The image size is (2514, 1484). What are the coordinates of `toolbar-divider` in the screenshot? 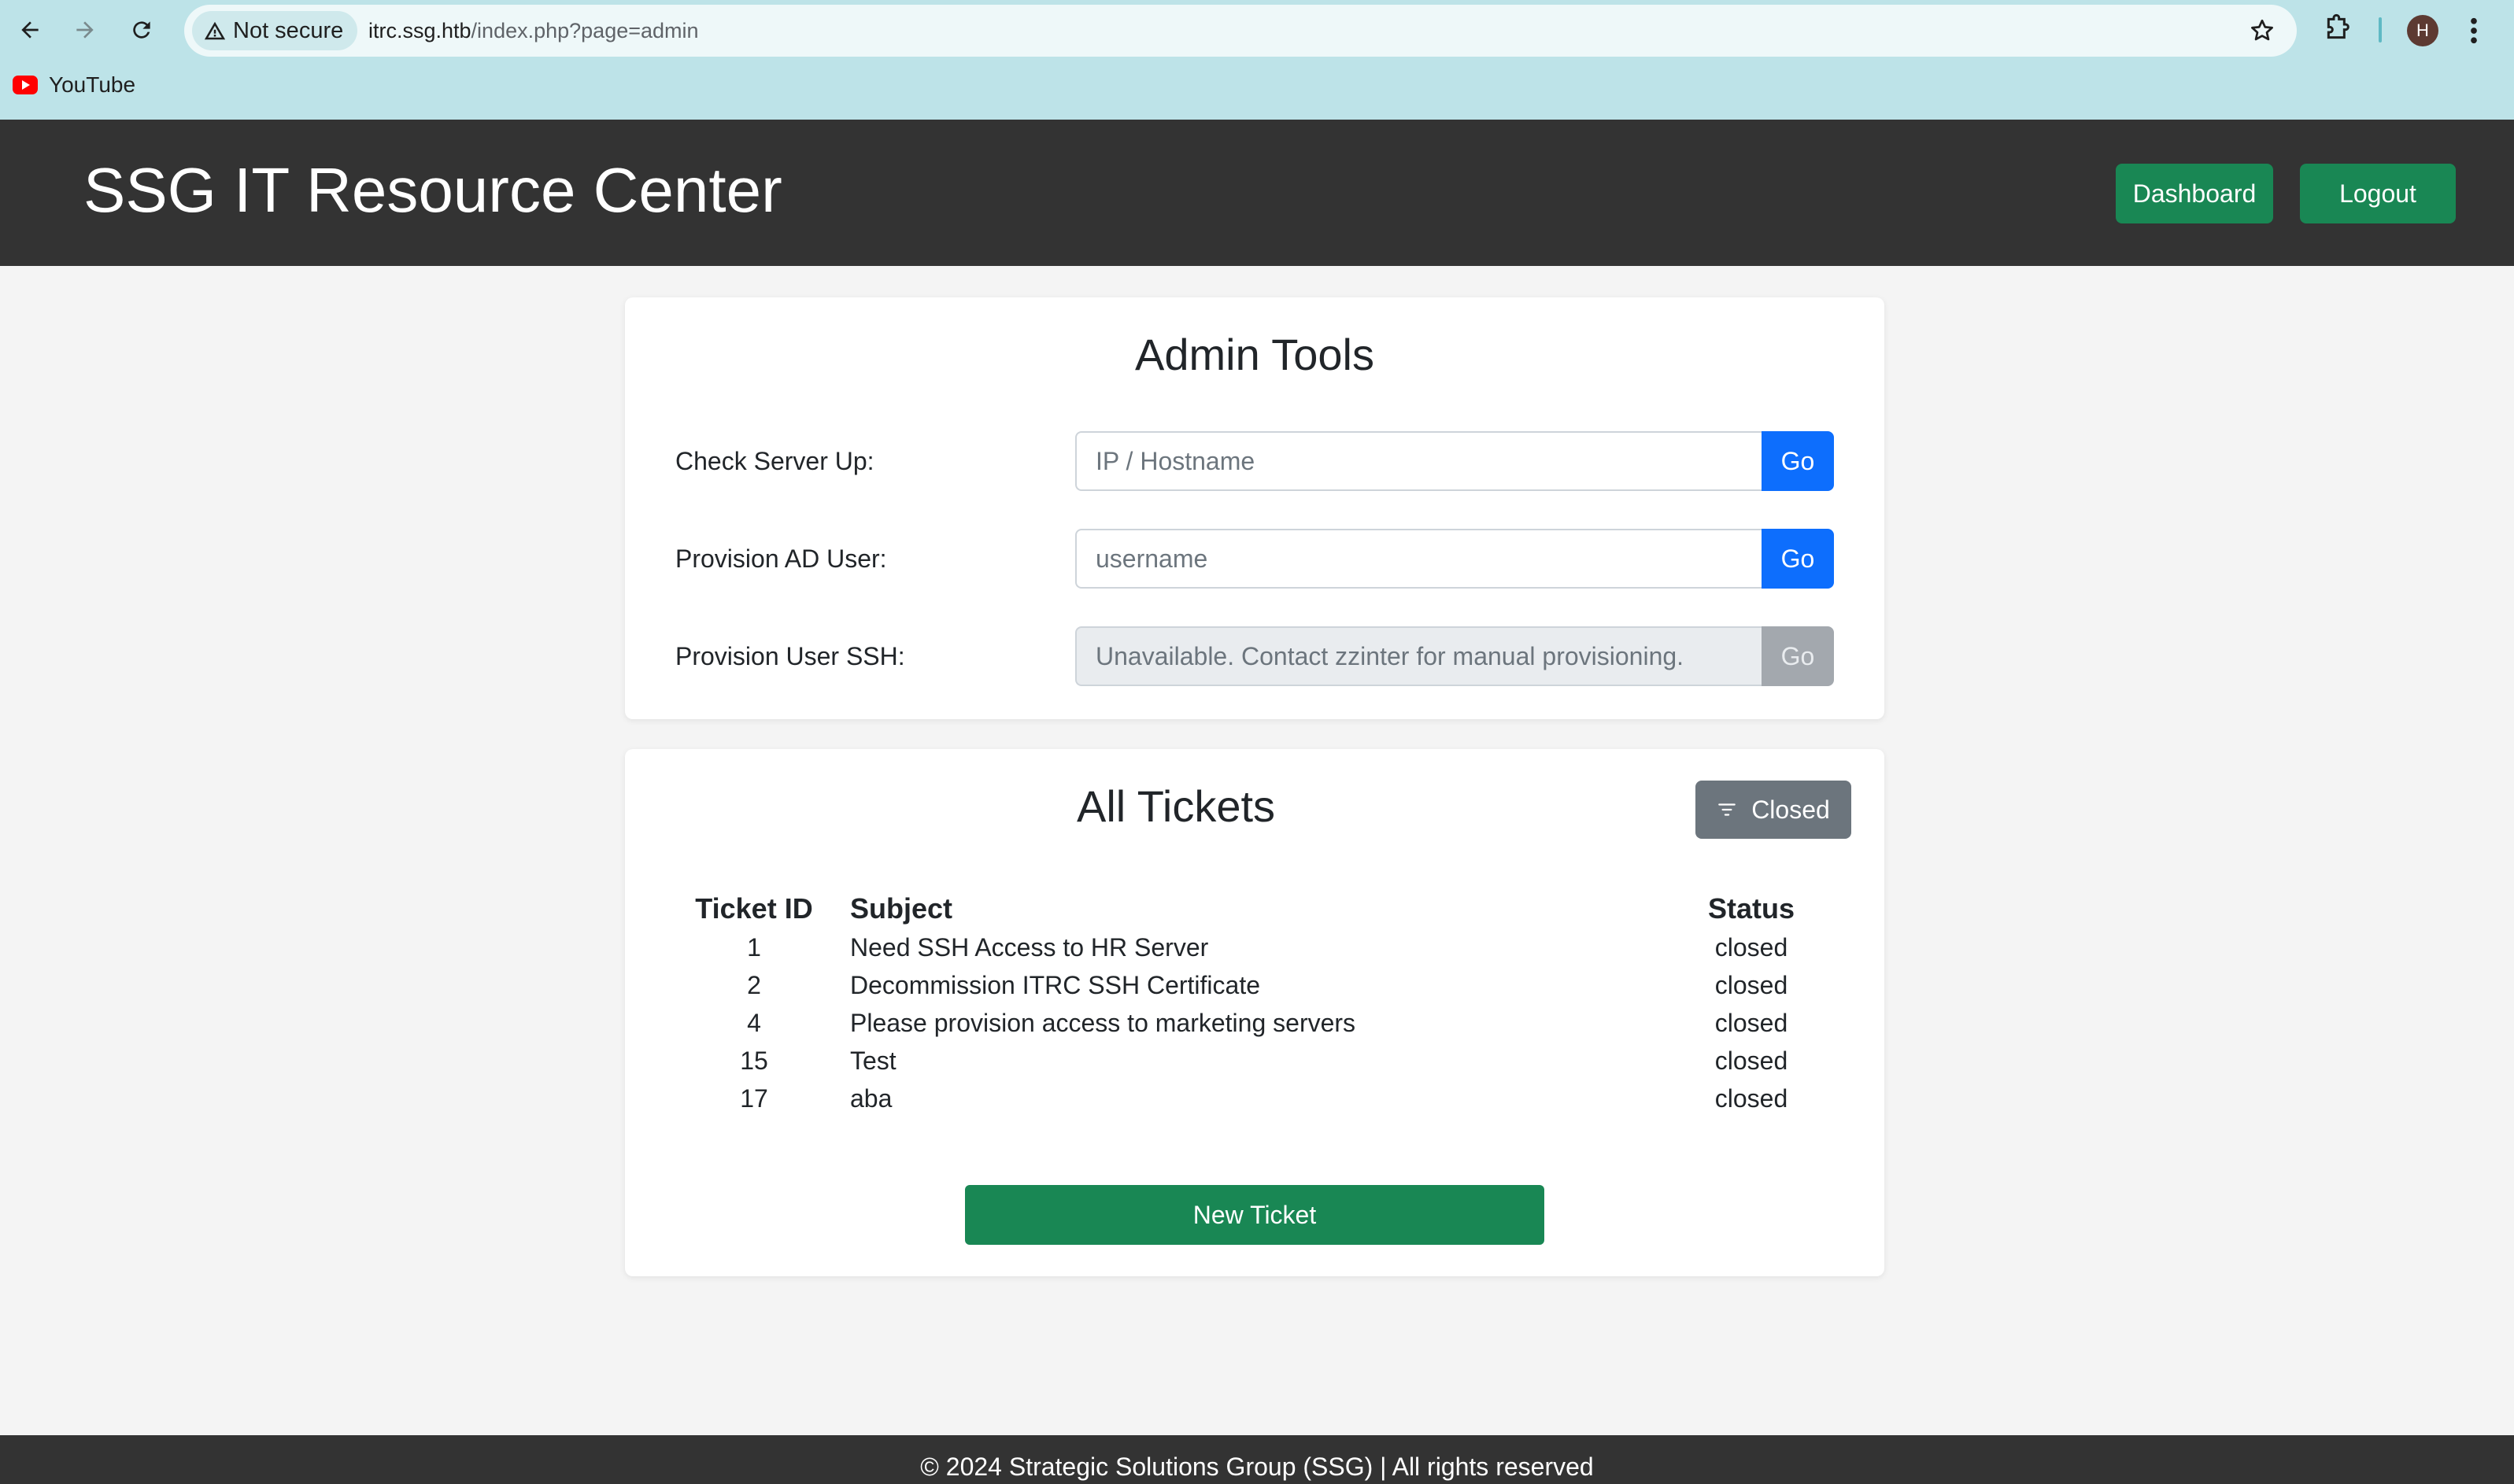 It's located at (2380, 29).